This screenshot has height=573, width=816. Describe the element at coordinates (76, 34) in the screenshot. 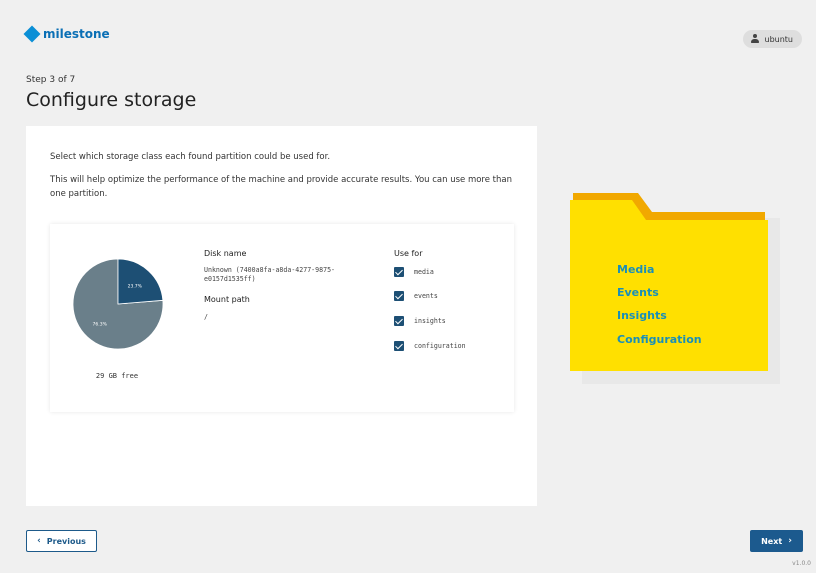

I see `logo-text: milestone` at that location.